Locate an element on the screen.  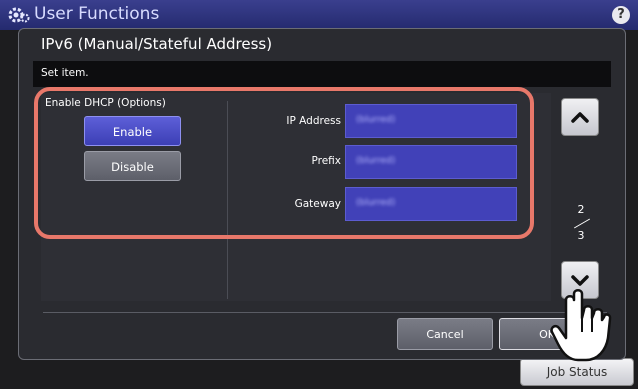
gear-icon is located at coordinates (19, 15).